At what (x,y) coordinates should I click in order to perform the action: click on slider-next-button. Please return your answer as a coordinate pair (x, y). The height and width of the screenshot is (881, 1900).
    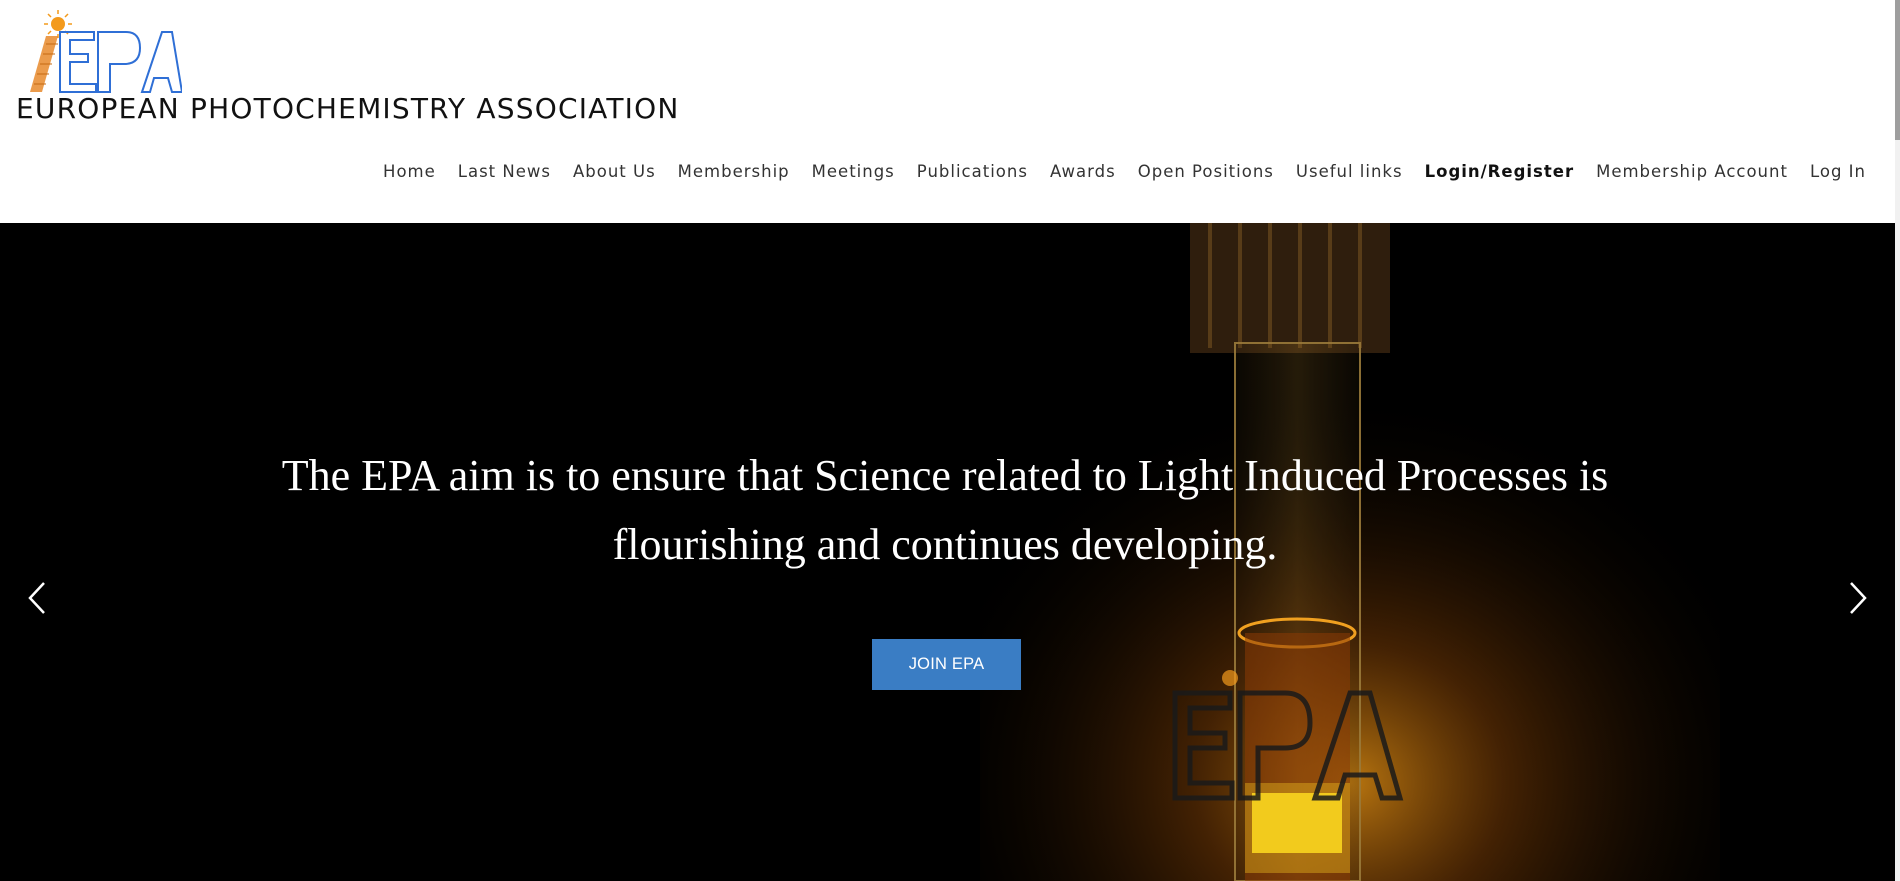
    Looking at the image, I should click on (1857, 598).